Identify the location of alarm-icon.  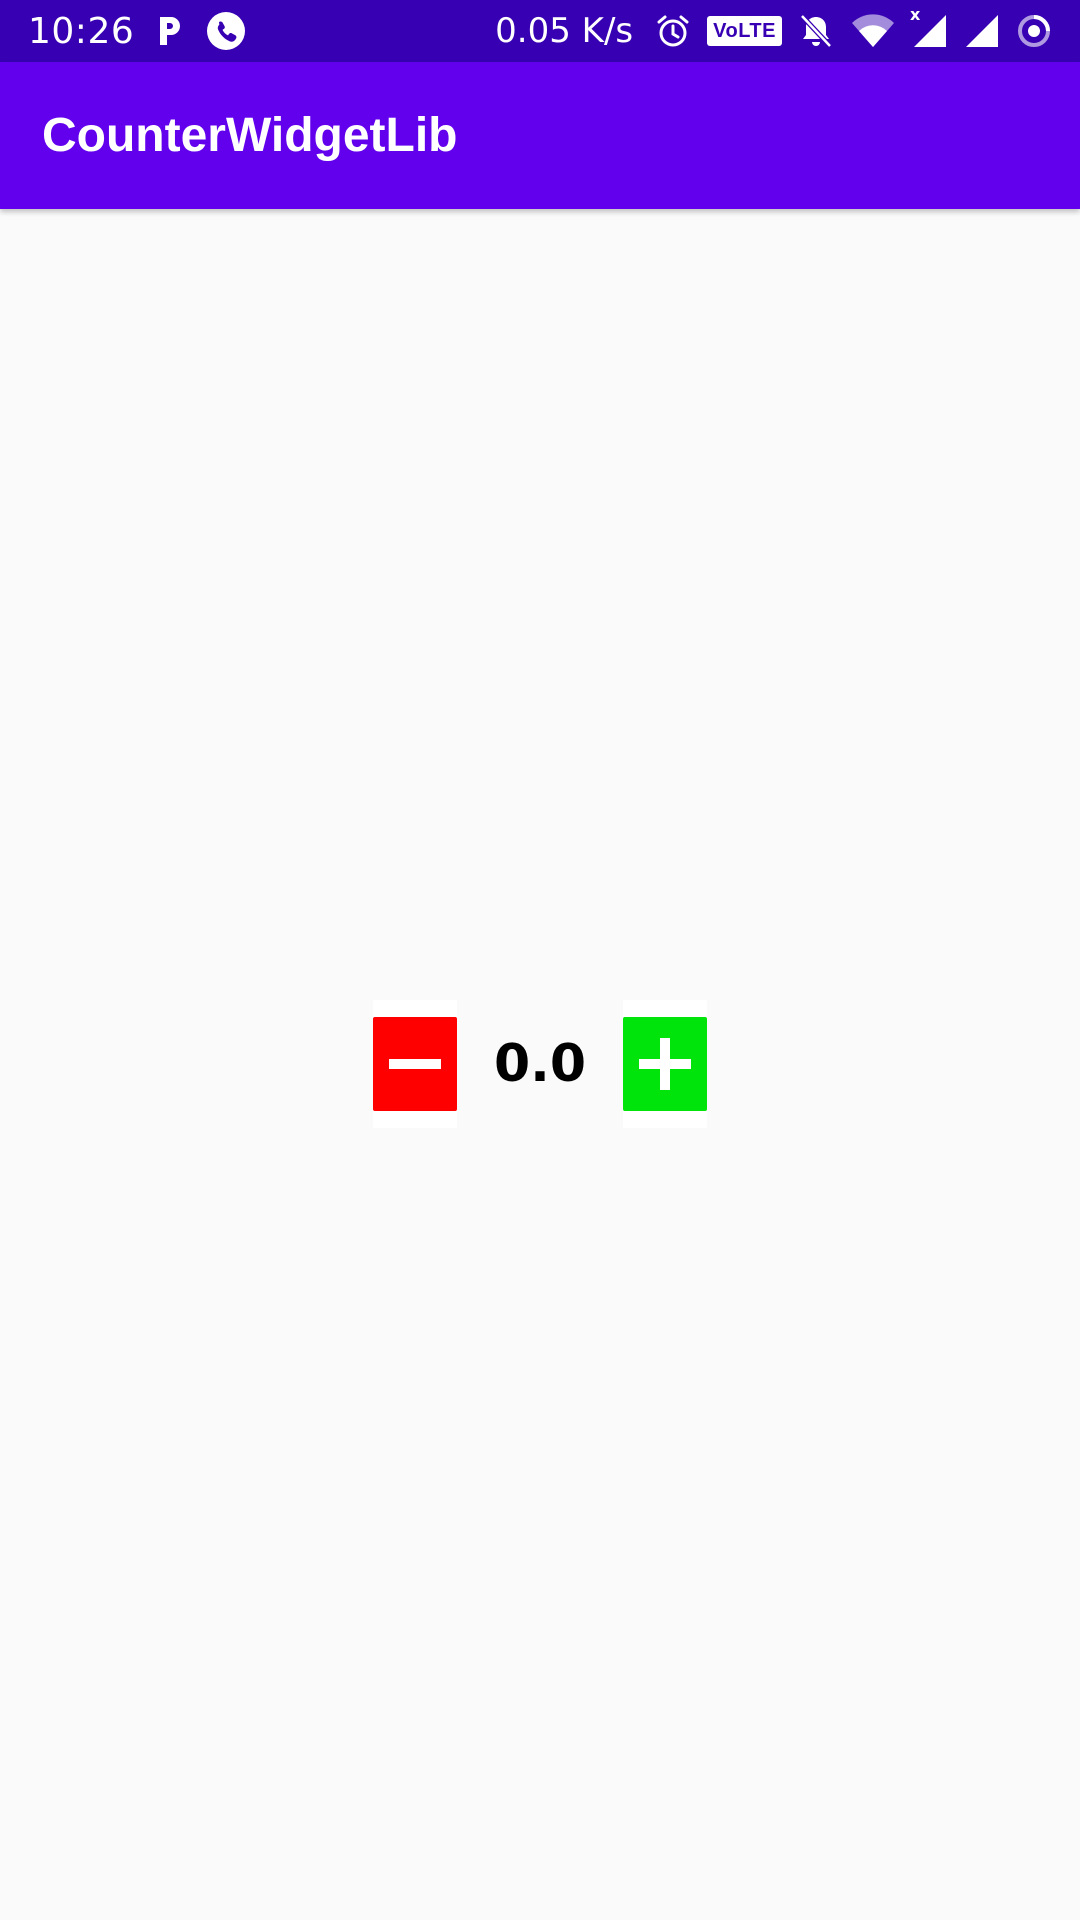
(673, 31).